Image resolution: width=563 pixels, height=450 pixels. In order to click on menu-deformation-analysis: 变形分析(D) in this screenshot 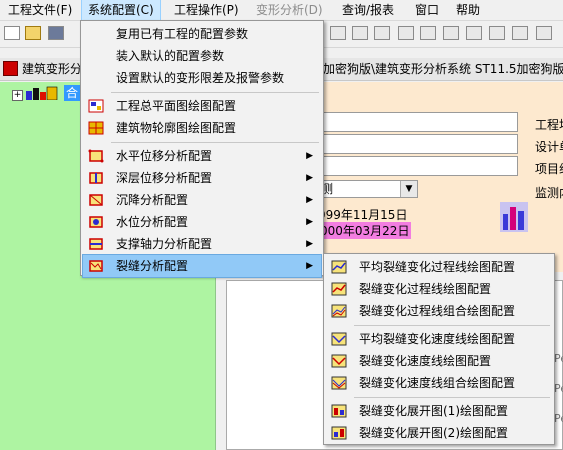, I will do `click(289, 10)`.